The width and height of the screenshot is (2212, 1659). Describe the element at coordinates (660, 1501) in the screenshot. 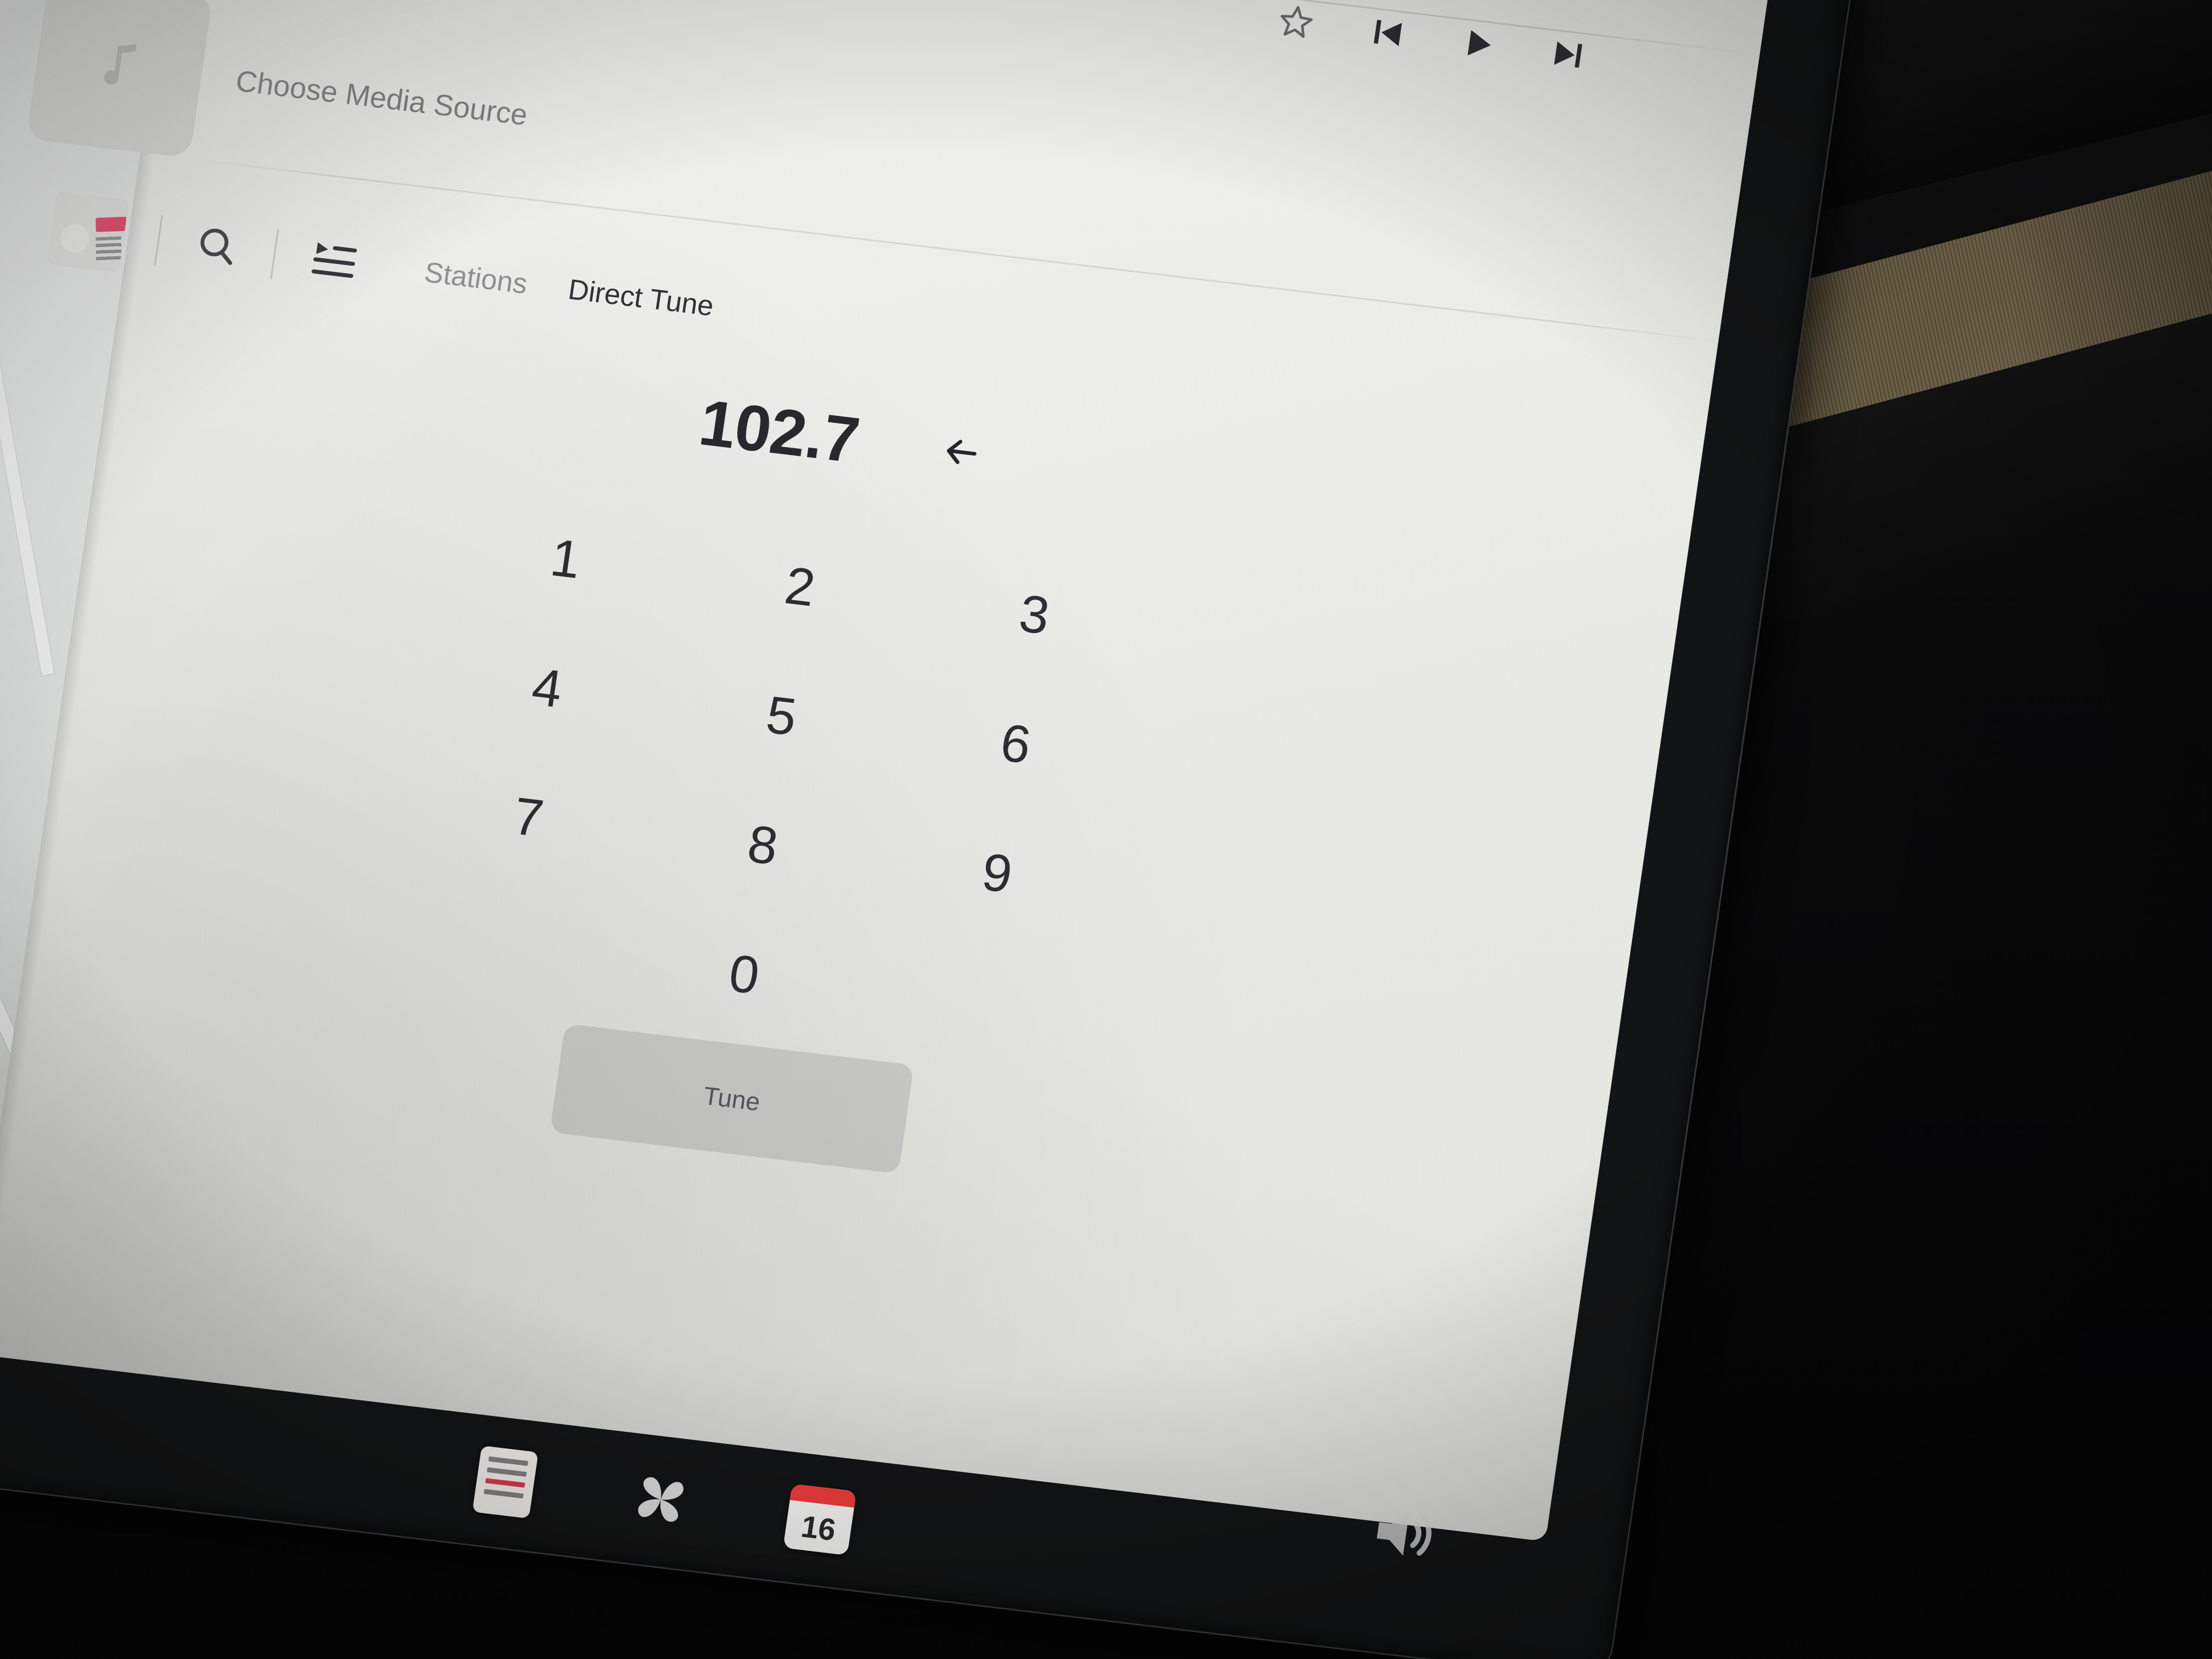

I see `fan-climate-icon` at that location.